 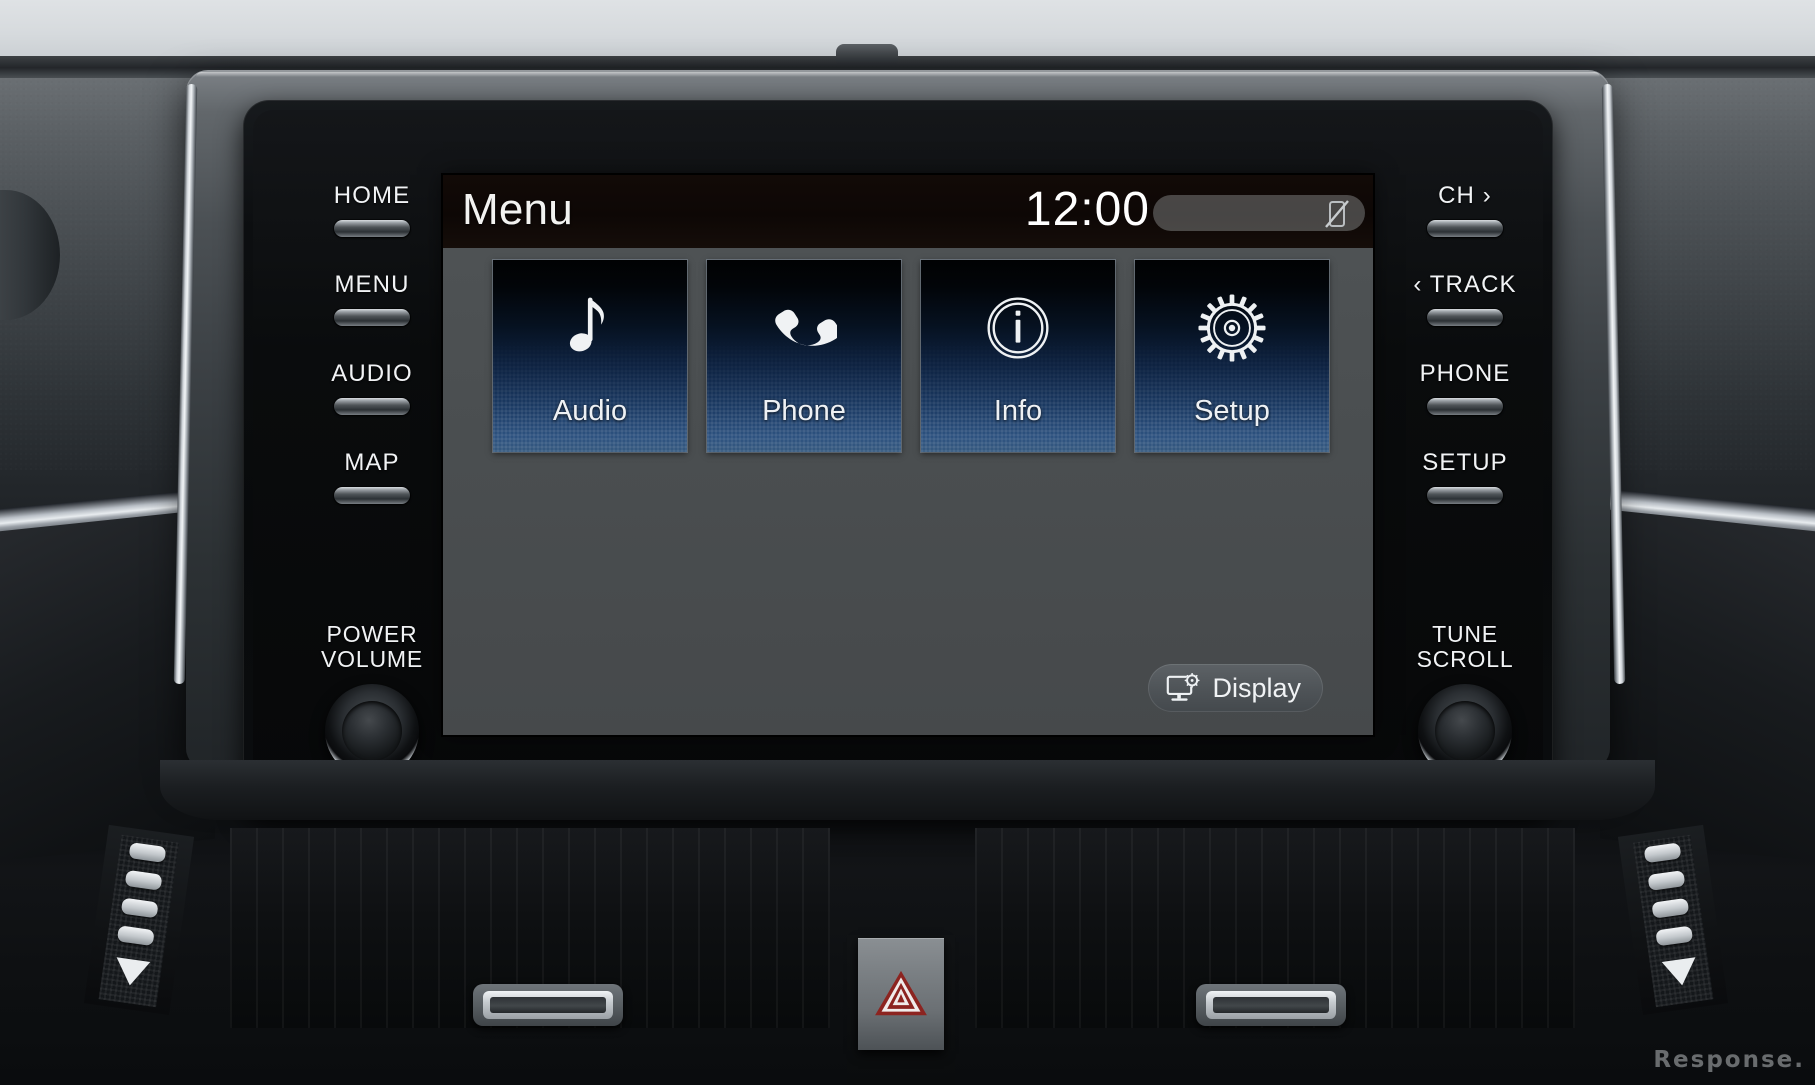 I want to click on air-vent-slider-left-chrome, so click(x=548, y=1005).